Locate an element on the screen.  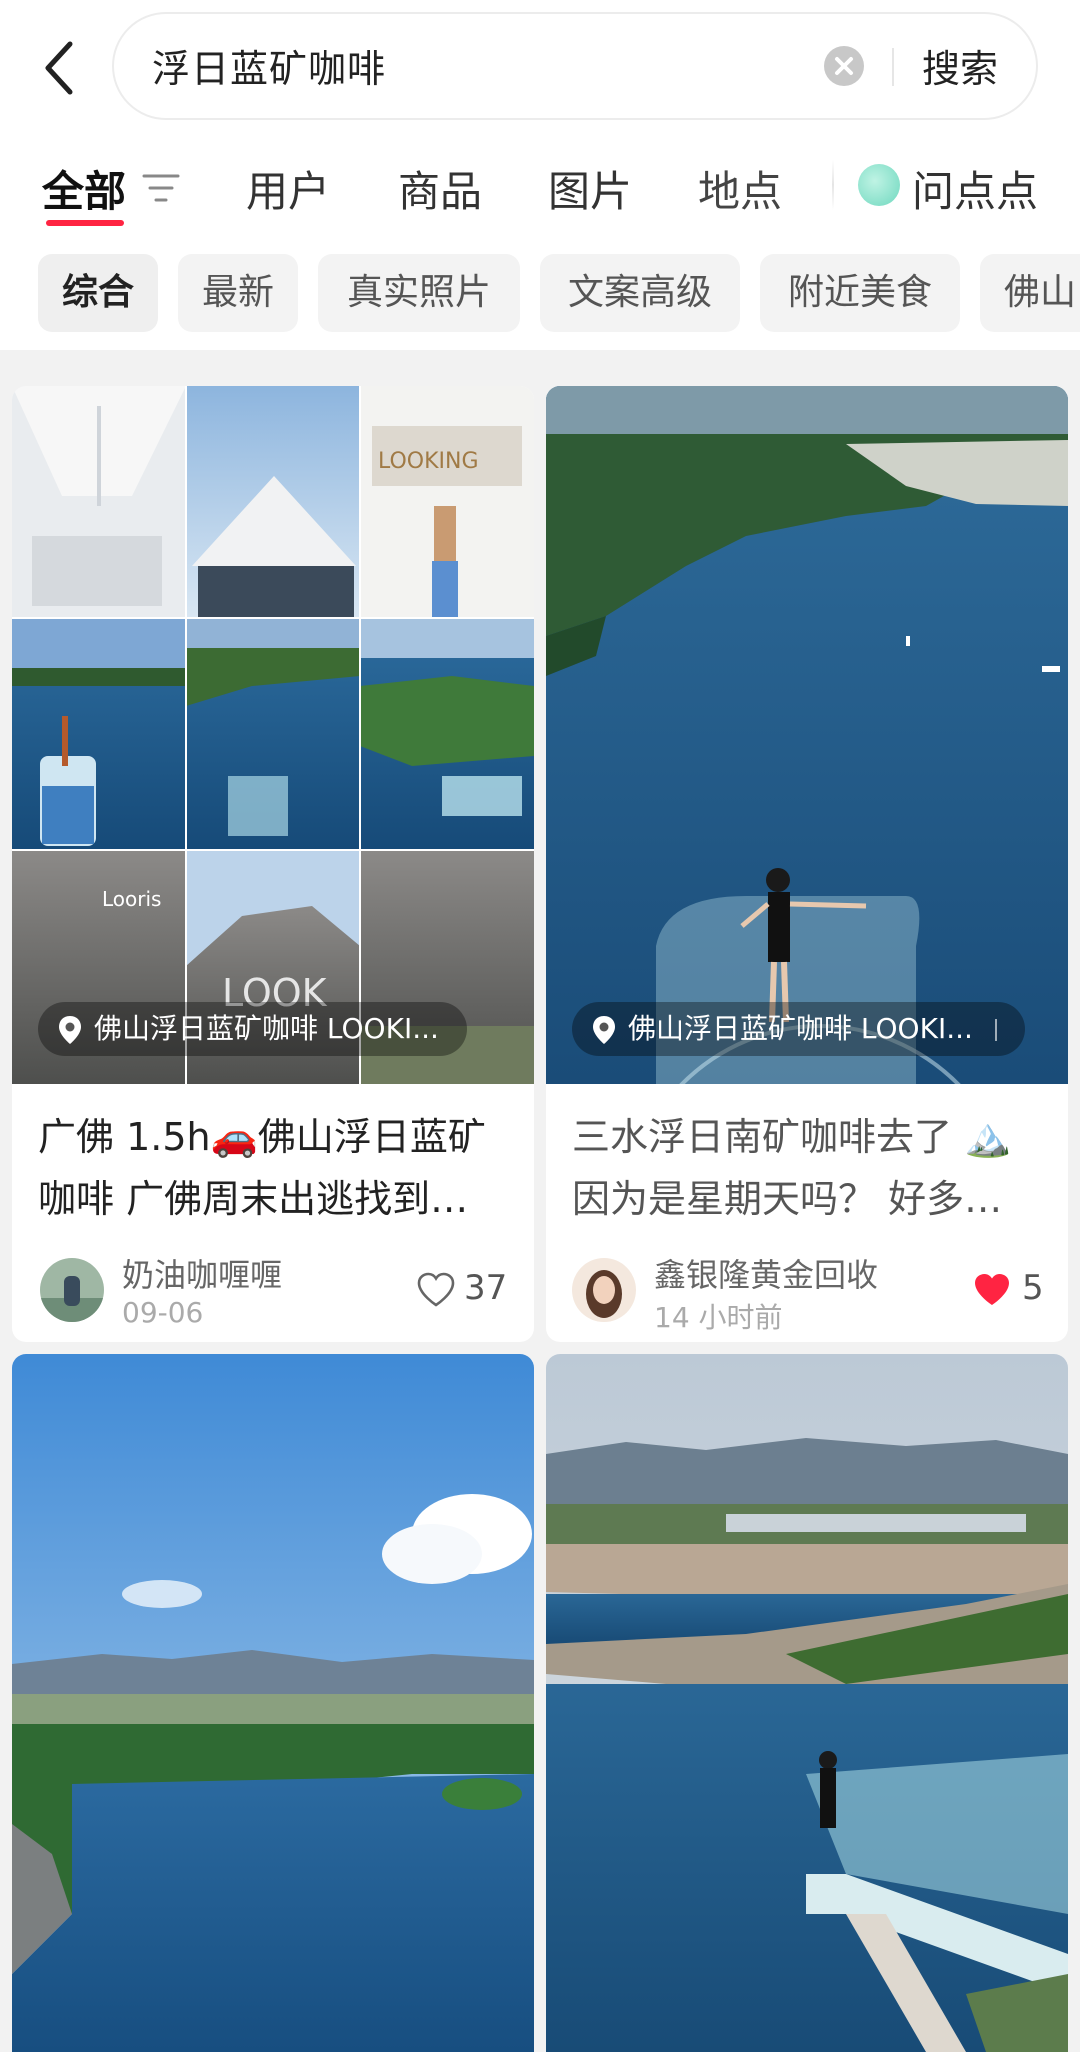
tab-separator is located at coordinates (833, 185).